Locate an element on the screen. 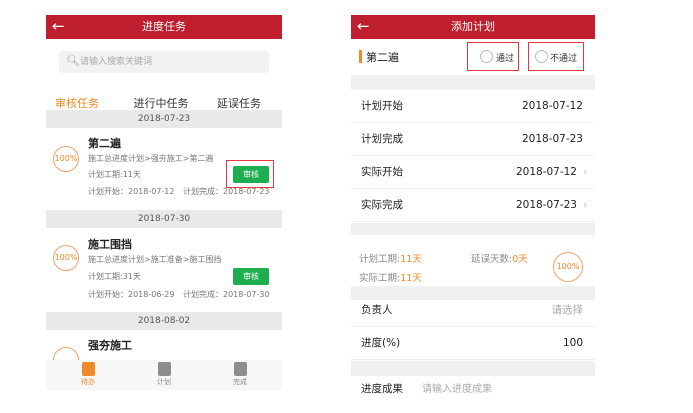 The width and height of the screenshot is (693, 413). duration-summary: 计划工期:11天 延误天数:0天 实际工期:11天 100% is located at coordinates (473, 270).